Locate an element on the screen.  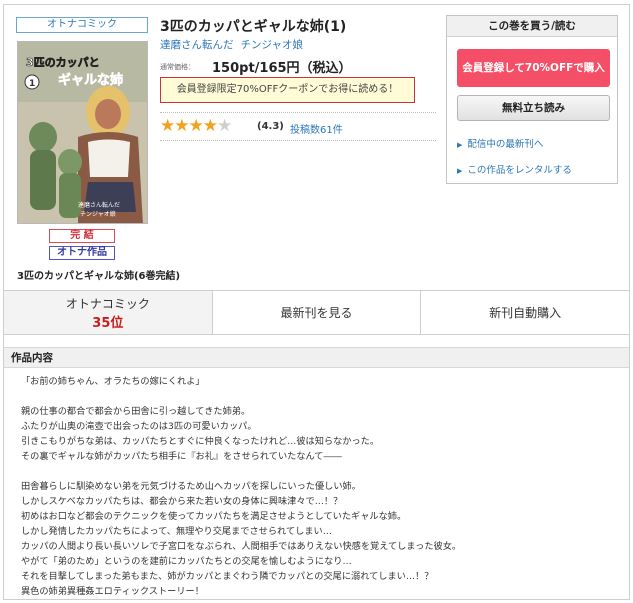
free-preview-button: 無料立ち読み is located at coordinates (533, 108).